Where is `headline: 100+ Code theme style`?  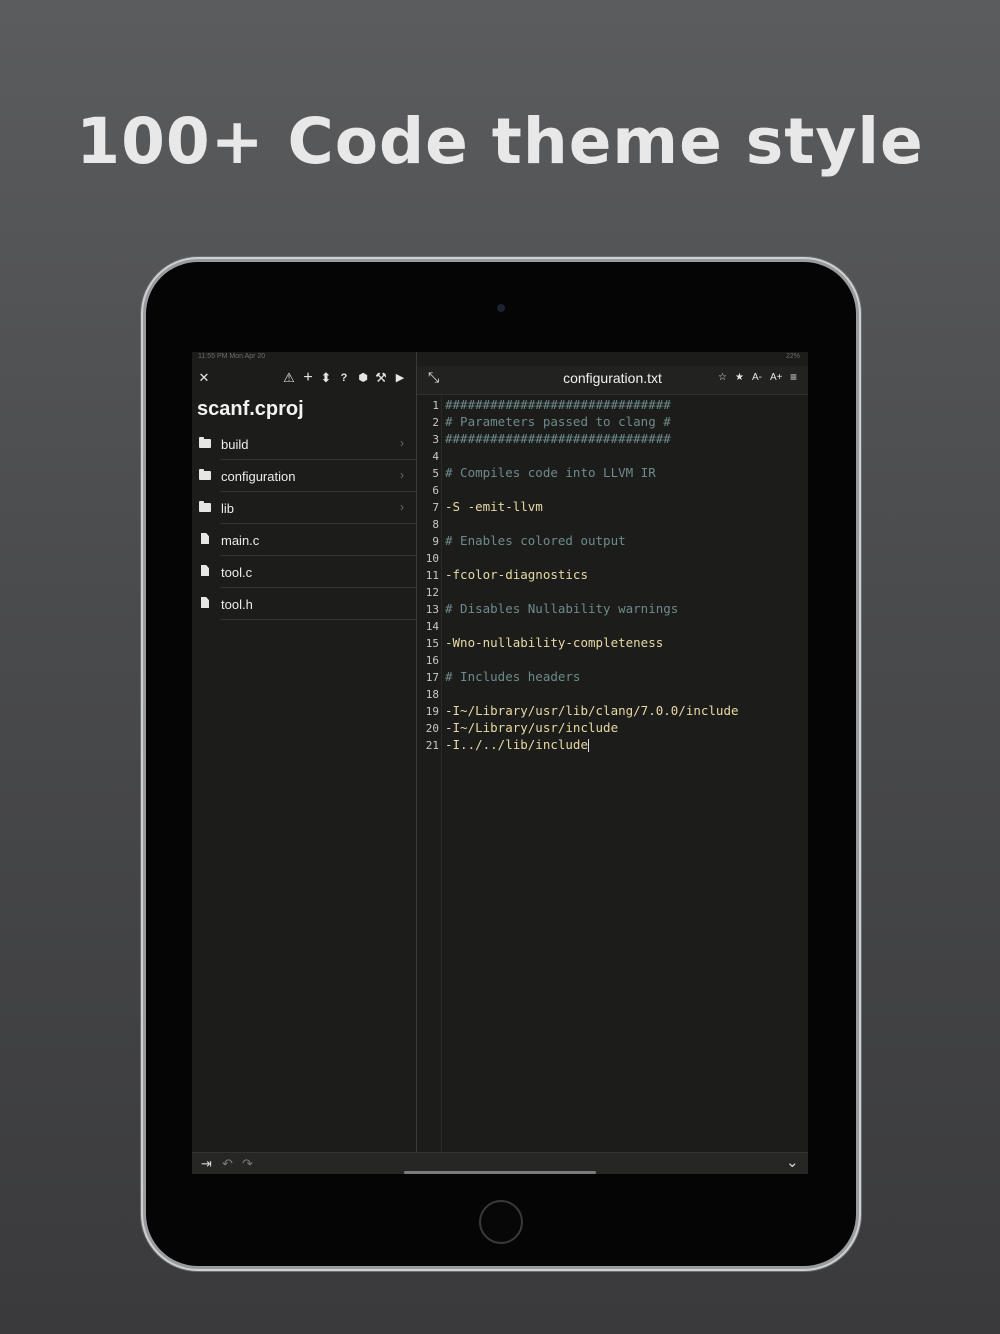
headline: 100+ Code theme style is located at coordinates (500, 141).